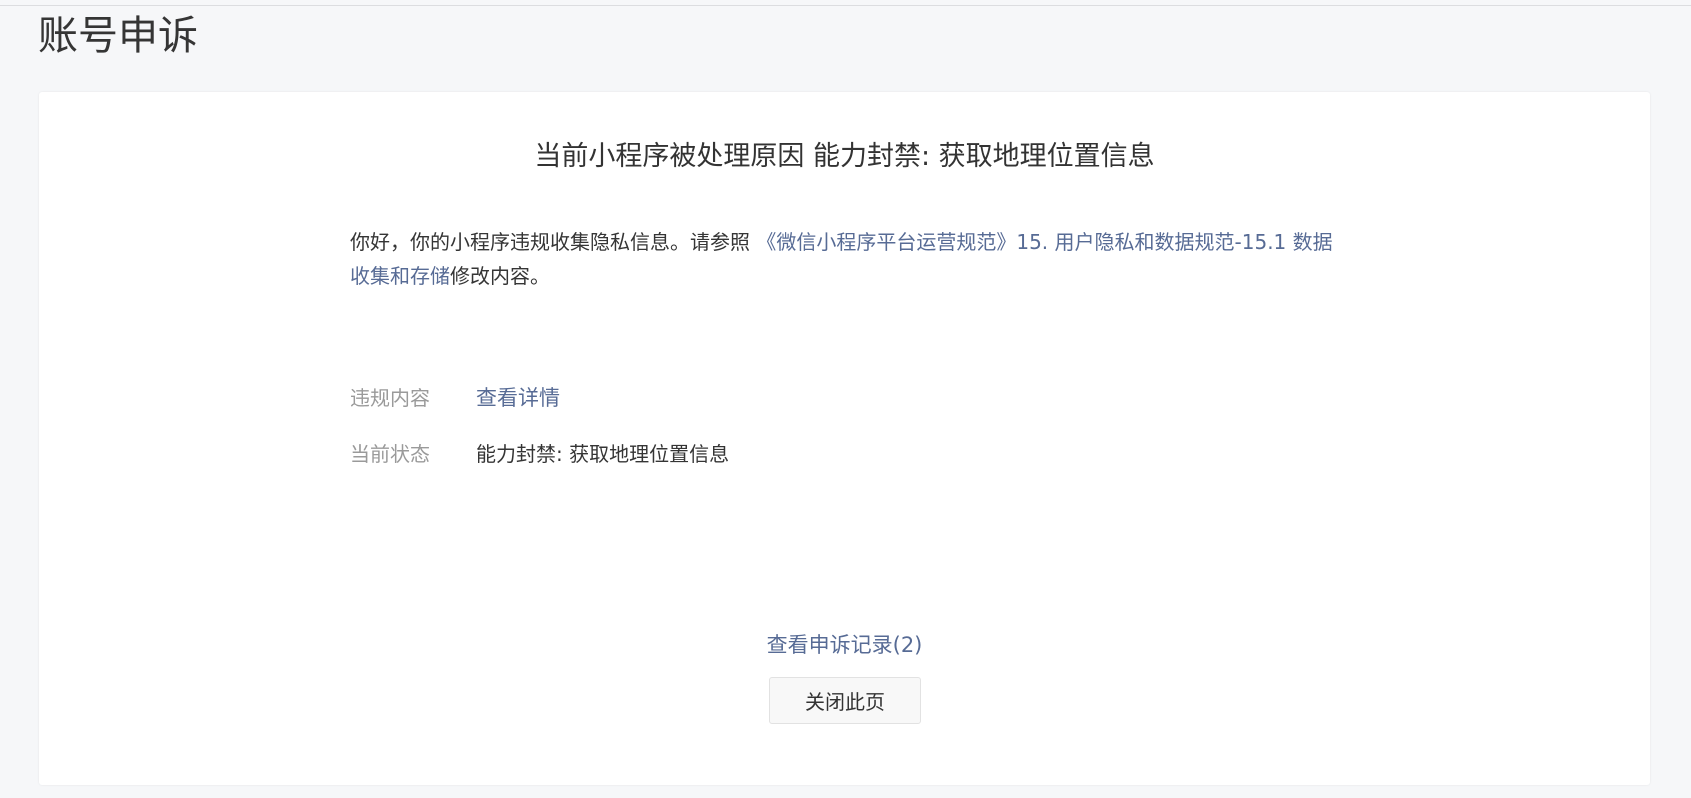 The image size is (1691, 798). Describe the element at coordinates (390, 454) in the screenshot. I see `status-label: 当前状态` at that location.